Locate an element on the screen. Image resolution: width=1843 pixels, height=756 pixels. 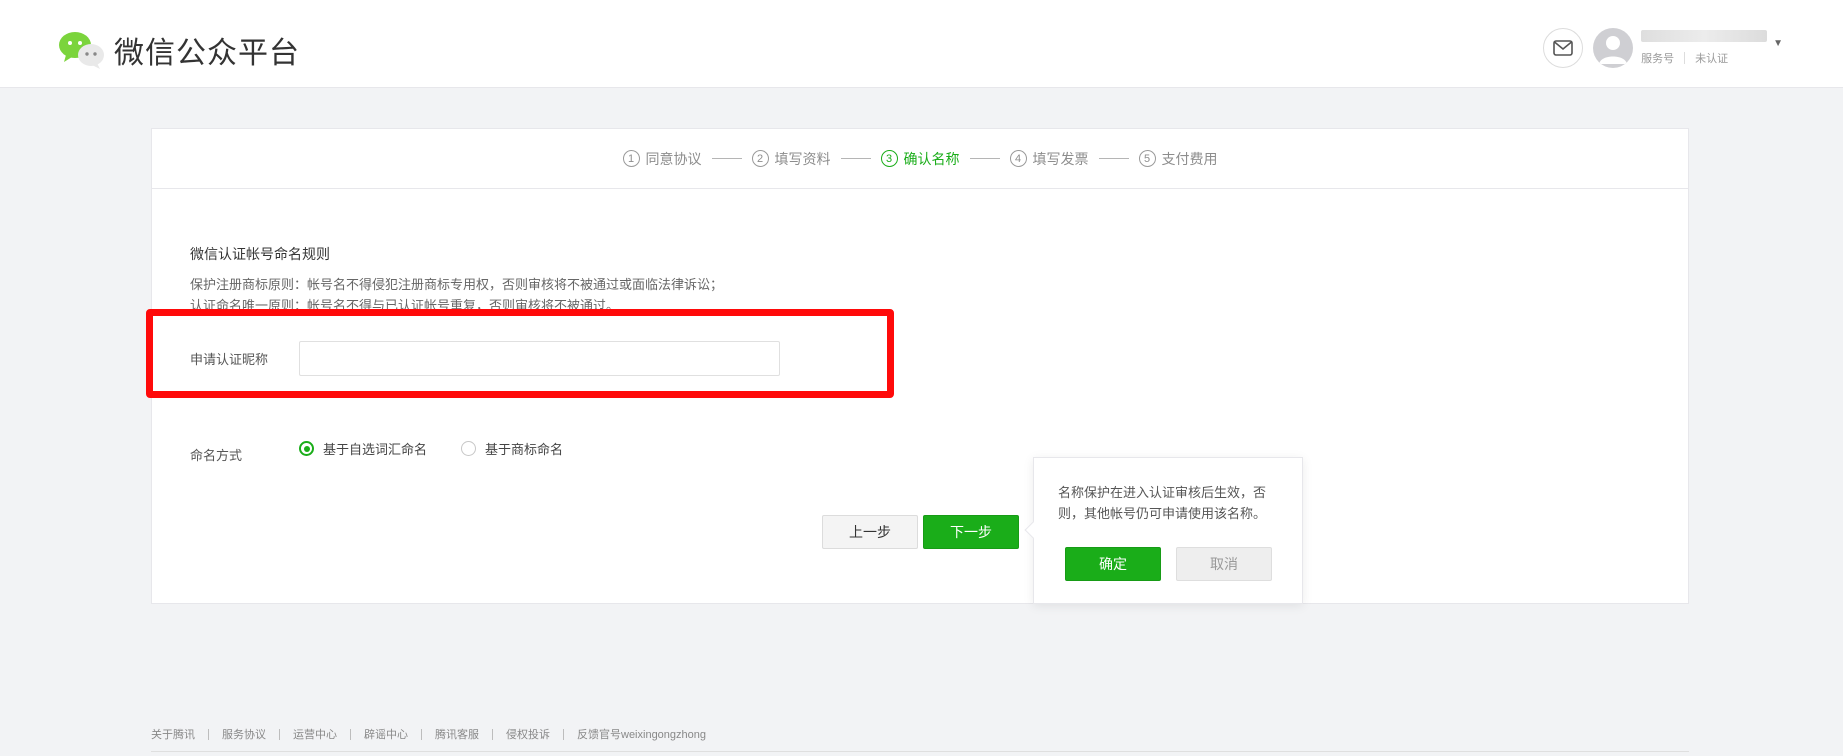
user-icon is located at coordinates (1613, 50).